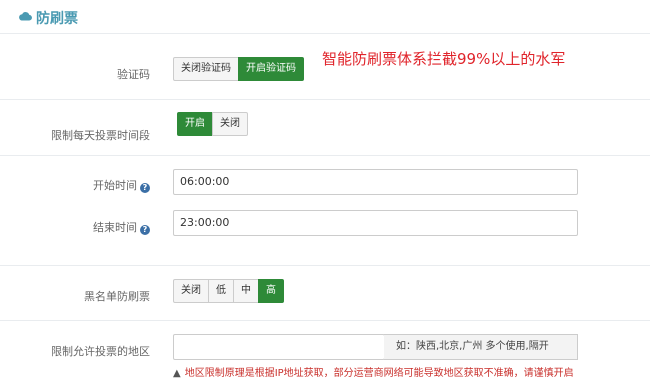 The image size is (650, 387). Describe the element at coordinates (117, 296) in the screenshot. I see `blacklist-label: 黑名单防刷票` at that location.